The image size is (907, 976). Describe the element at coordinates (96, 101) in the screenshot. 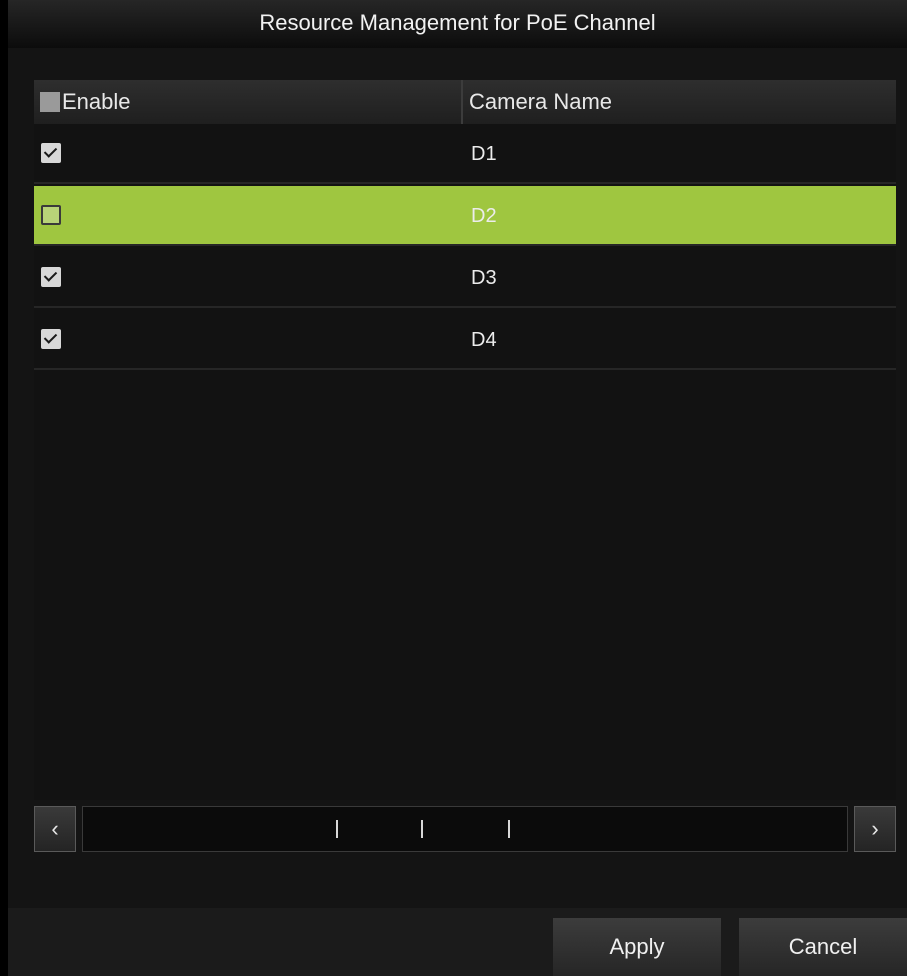

I see `enable-column-label: Enable` at that location.